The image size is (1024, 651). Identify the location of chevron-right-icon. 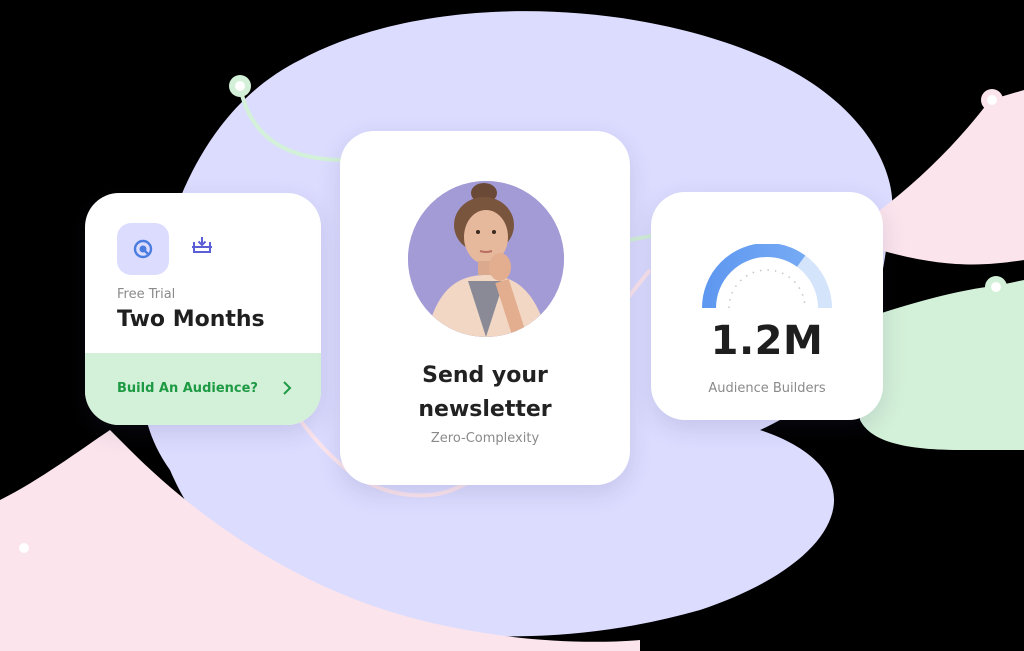
(287, 388).